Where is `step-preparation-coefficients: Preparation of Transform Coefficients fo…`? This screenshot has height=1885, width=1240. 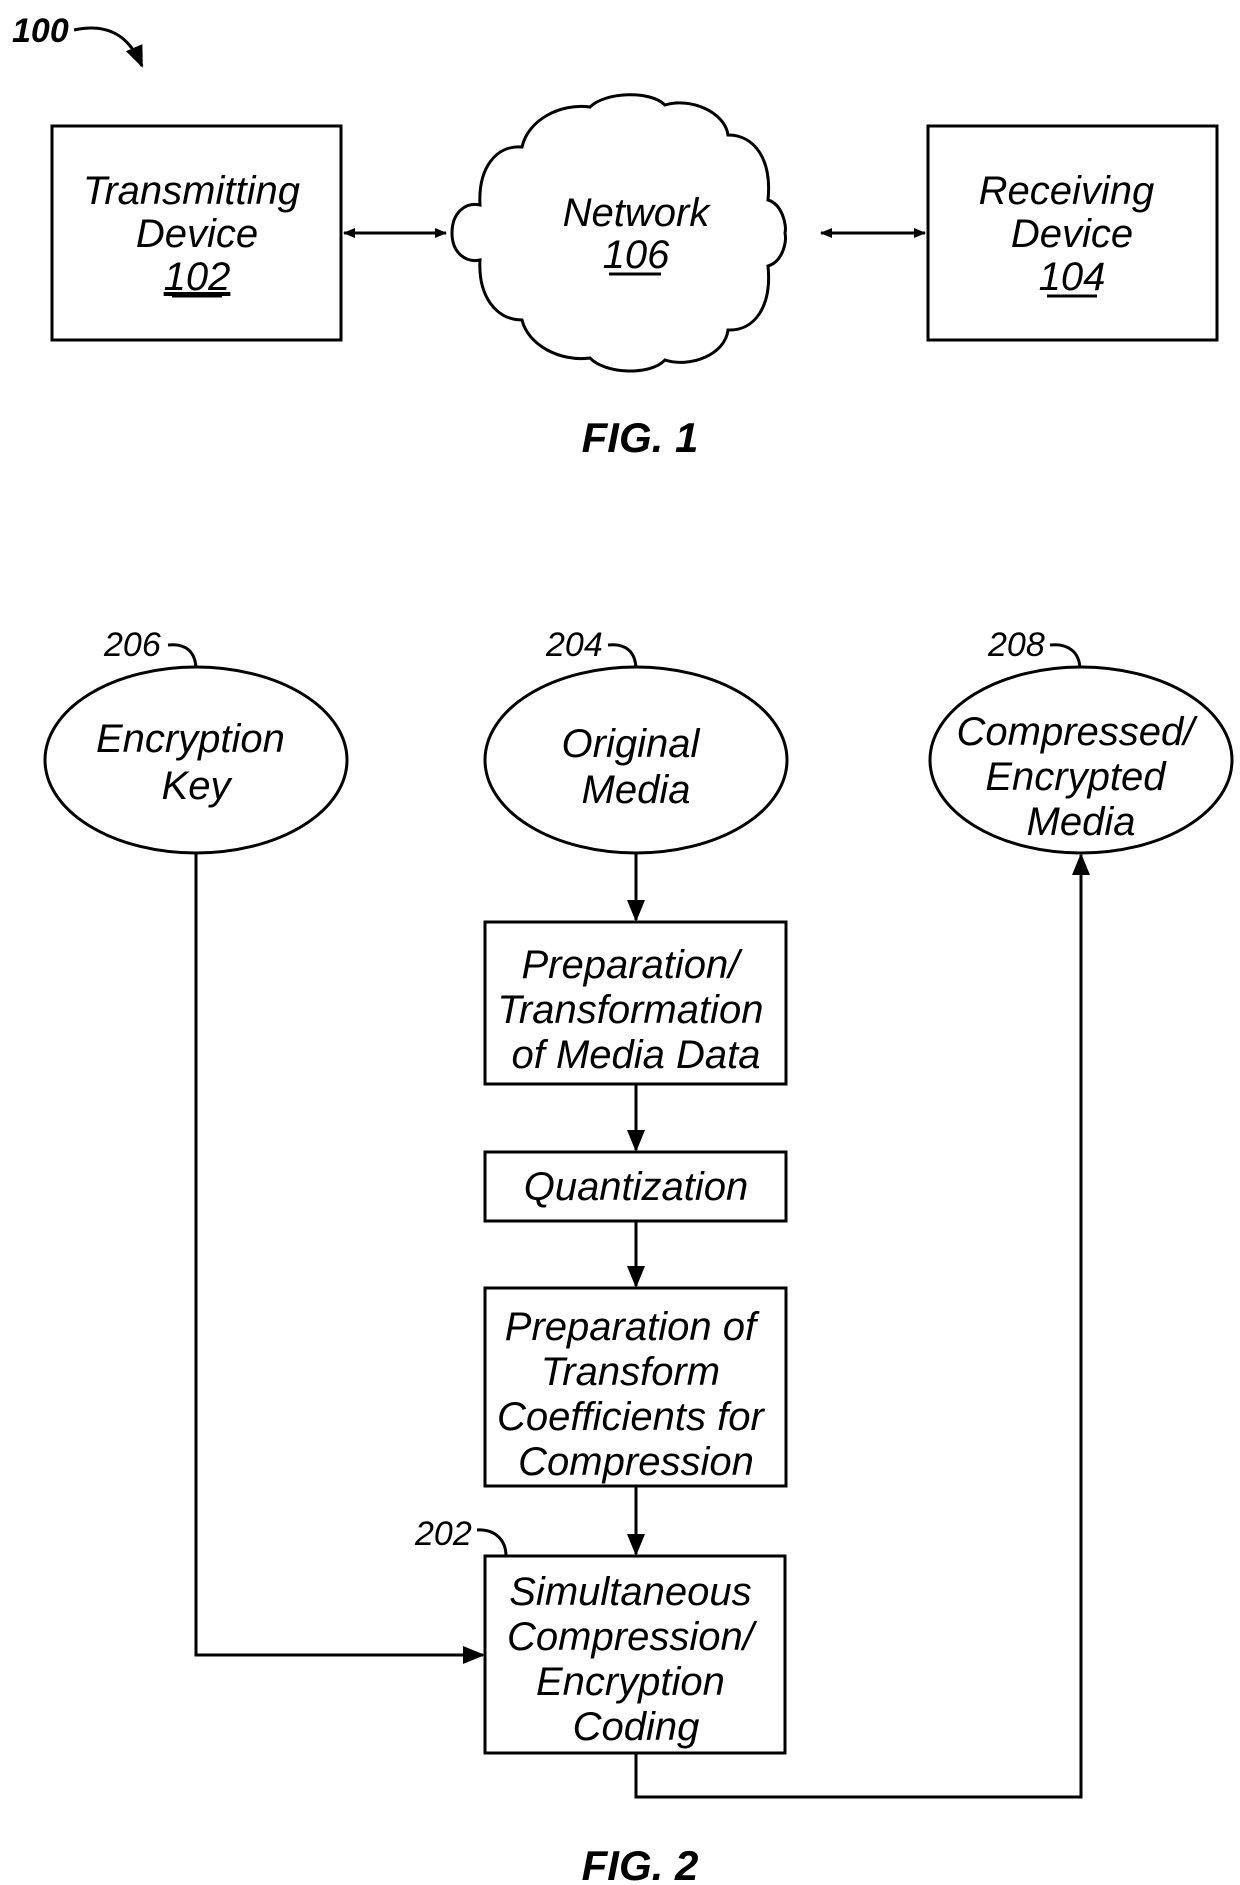
step-preparation-coefficients: Preparation of Transform Coefficients fo… is located at coordinates (635, 1387).